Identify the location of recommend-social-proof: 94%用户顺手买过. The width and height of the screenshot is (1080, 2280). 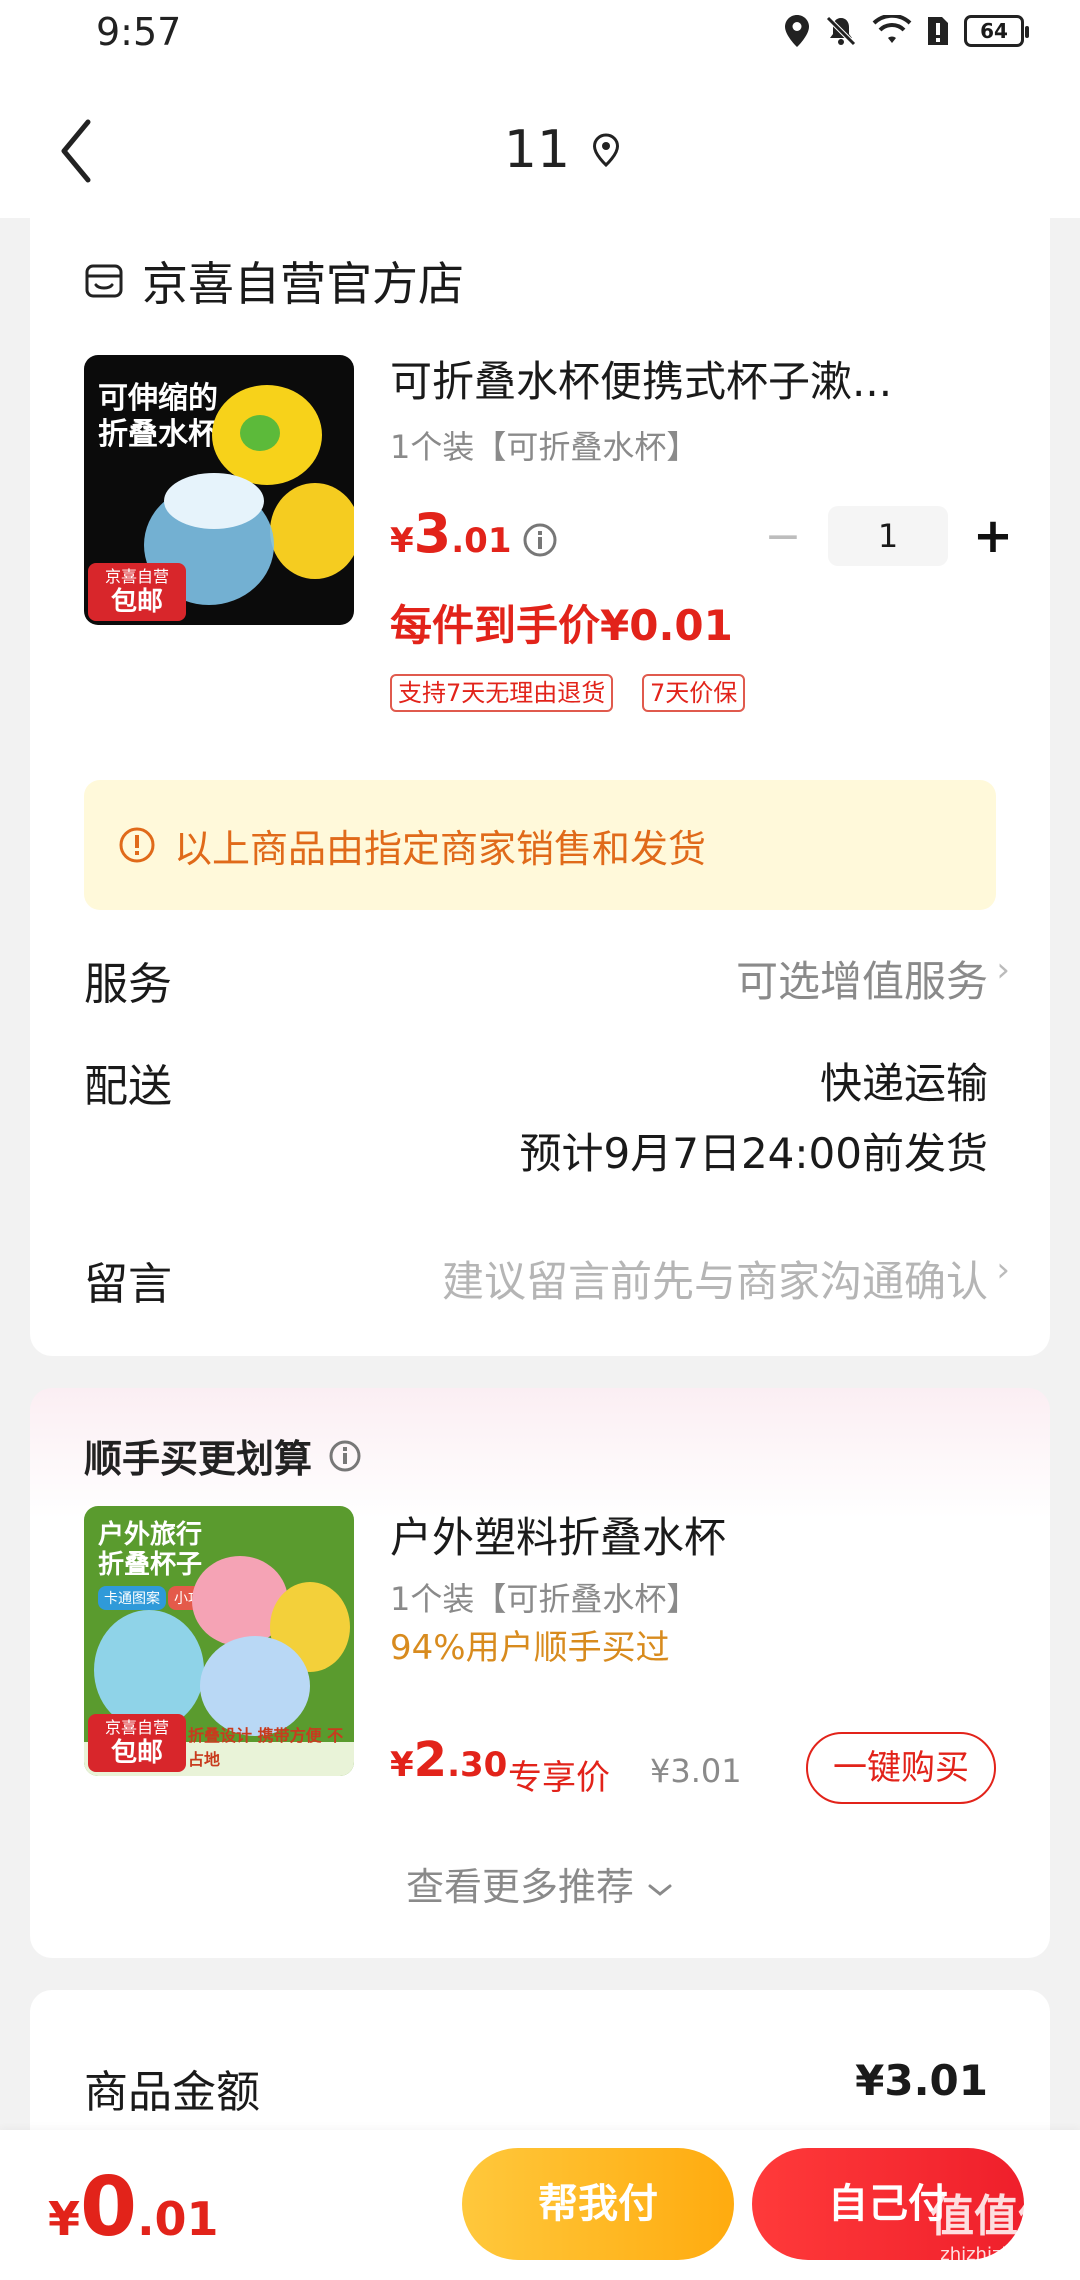
(530, 1648).